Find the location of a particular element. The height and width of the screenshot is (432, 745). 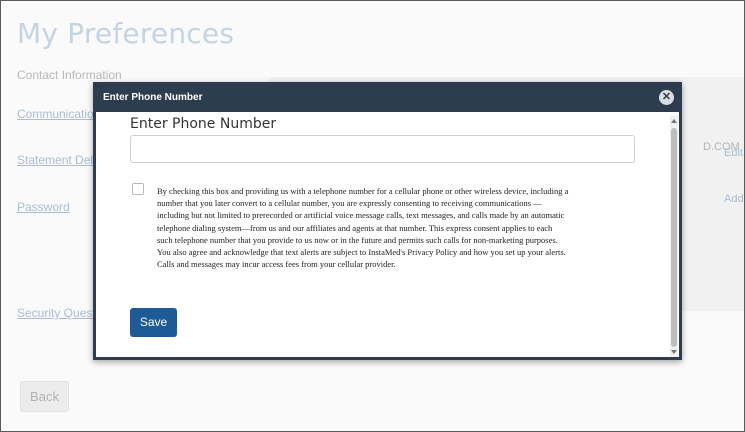

close-icon: ✕ is located at coordinates (666, 97).